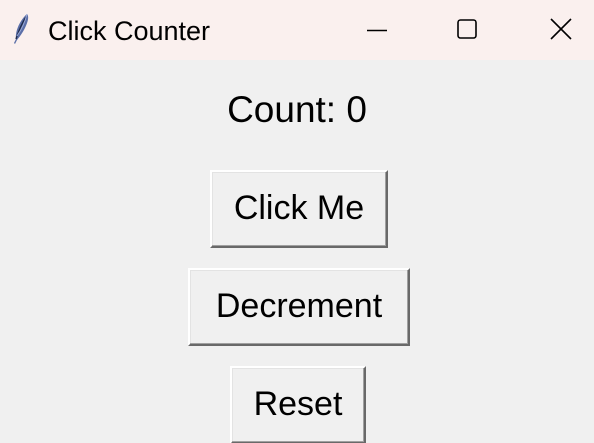  I want to click on reset-button: Reset, so click(298, 404).